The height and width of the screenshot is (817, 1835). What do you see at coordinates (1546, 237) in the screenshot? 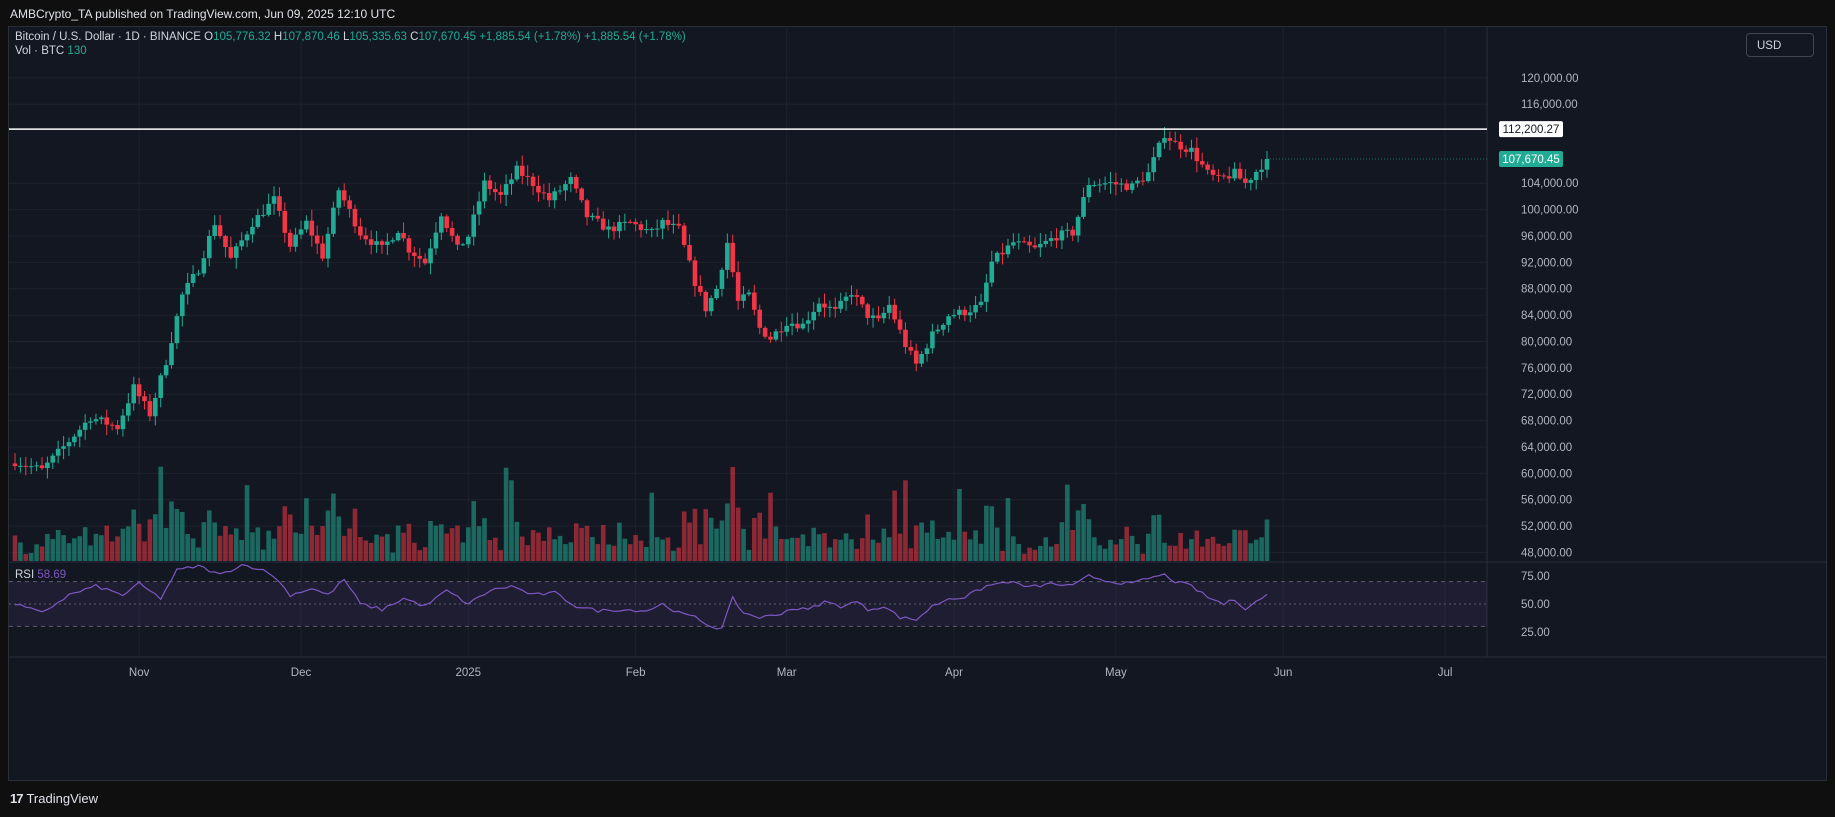
I see `price-axis-label: 96,000.00` at bounding box center [1546, 237].